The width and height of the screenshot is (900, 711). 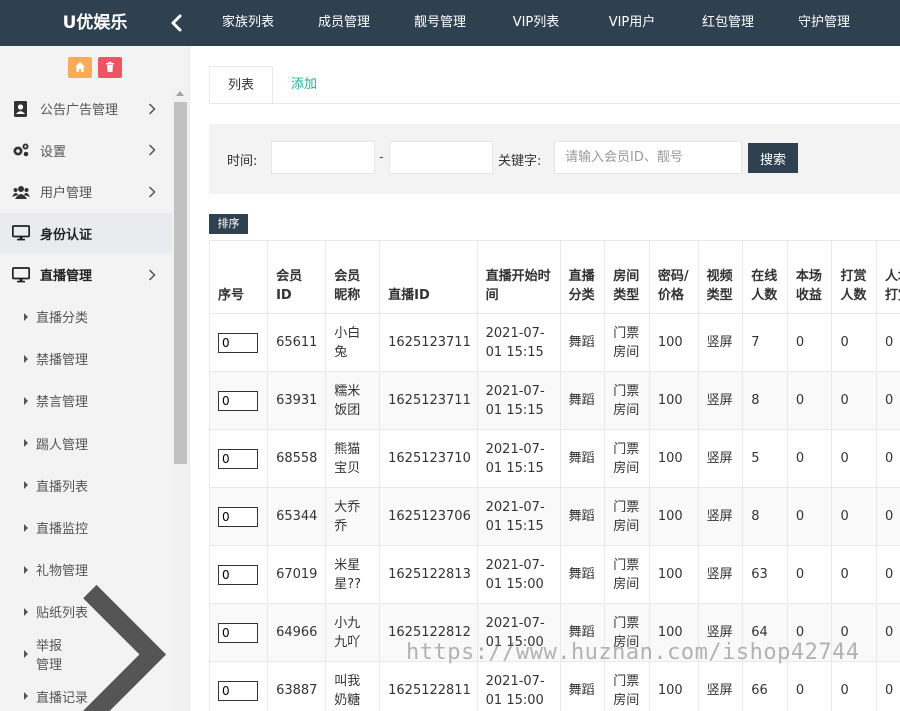 What do you see at coordinates (554, 103) in the screenshot?
I see `tab-divider` at bounding box center [554, 103].